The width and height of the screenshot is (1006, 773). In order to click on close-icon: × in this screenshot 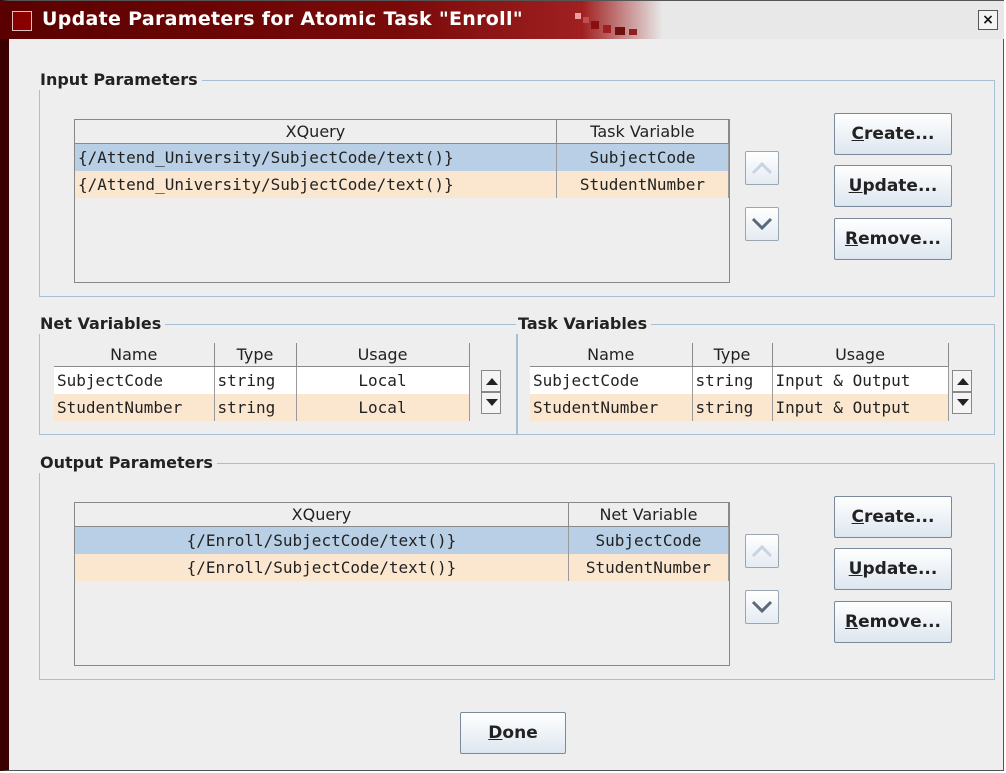, I will do `click(988, 20)`.